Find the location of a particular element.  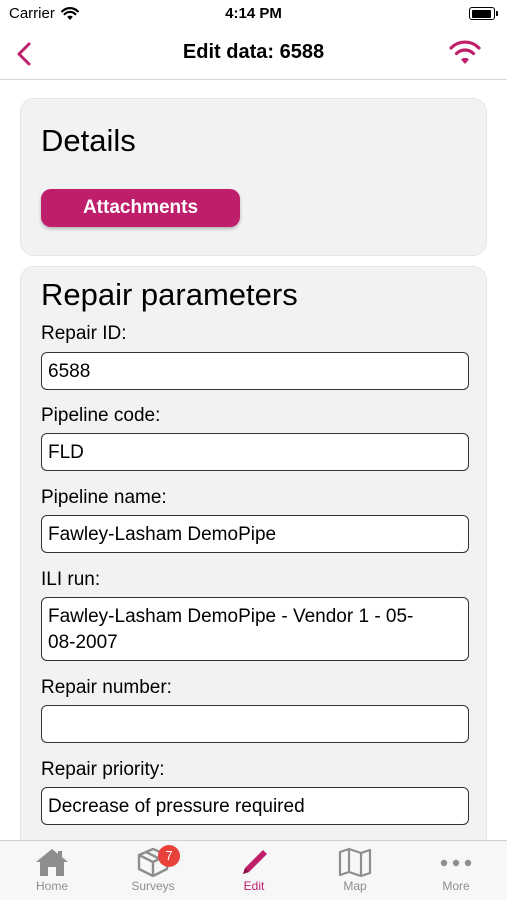

status-time: 4:14 PM is located at coordinates (253, 13).